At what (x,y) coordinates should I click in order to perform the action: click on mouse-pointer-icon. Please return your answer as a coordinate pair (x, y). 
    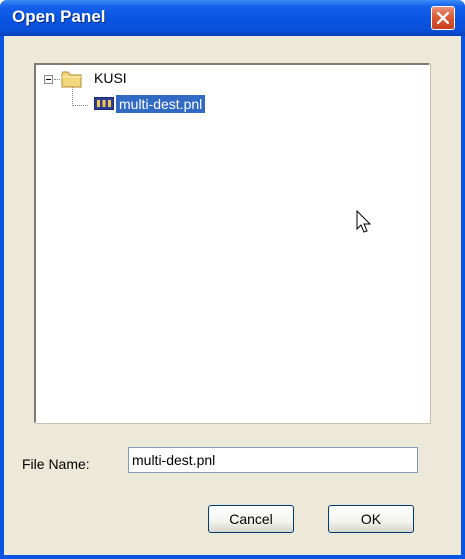
    Looking at the image, I should click on (364, 221).